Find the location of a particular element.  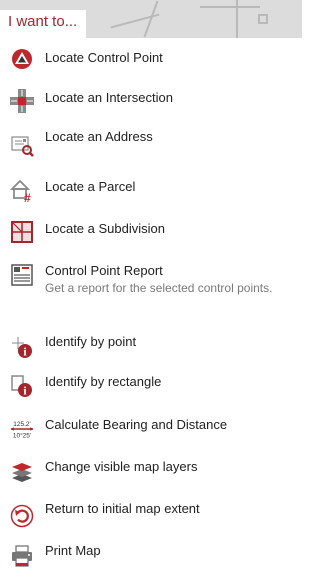

layers-icon is located at coordinates (22, 472).